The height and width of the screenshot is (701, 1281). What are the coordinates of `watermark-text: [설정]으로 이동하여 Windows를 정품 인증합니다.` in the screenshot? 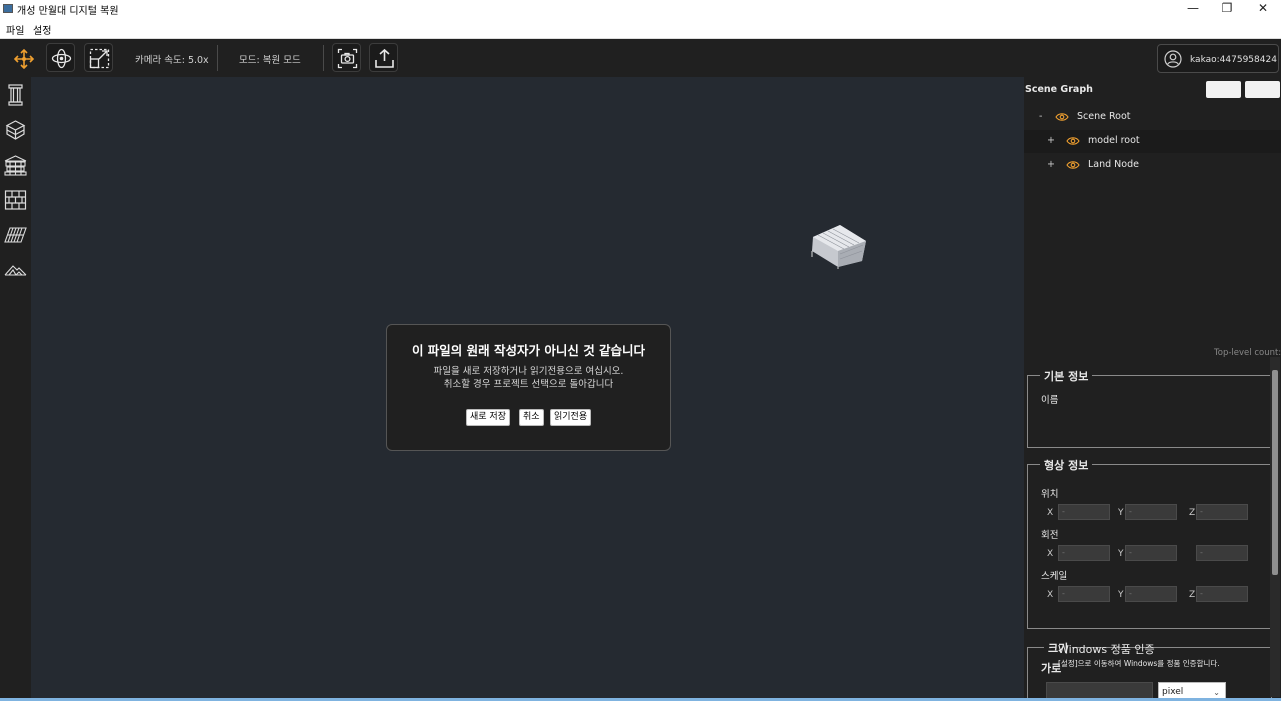 It's located at (1139, 663).